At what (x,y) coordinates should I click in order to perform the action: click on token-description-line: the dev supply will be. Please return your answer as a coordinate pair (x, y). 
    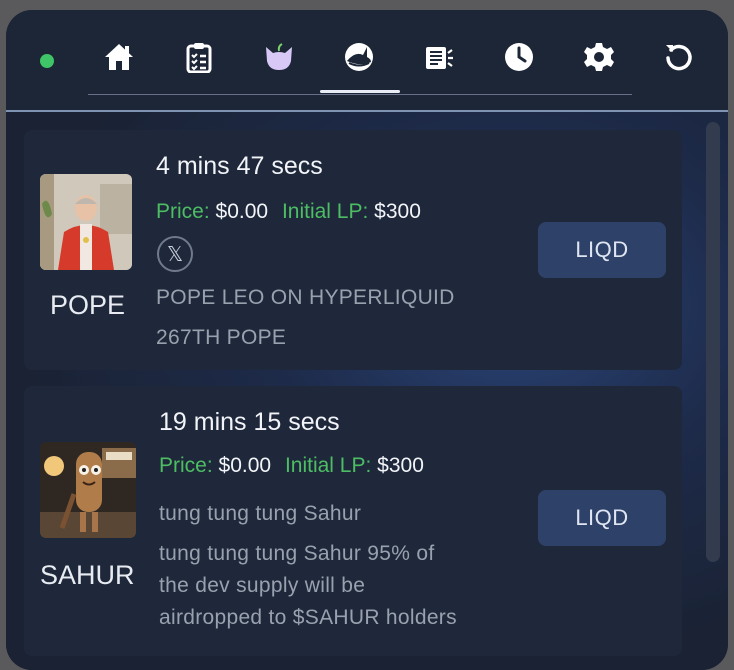
    Looking at the image, I should click on (262, 585).